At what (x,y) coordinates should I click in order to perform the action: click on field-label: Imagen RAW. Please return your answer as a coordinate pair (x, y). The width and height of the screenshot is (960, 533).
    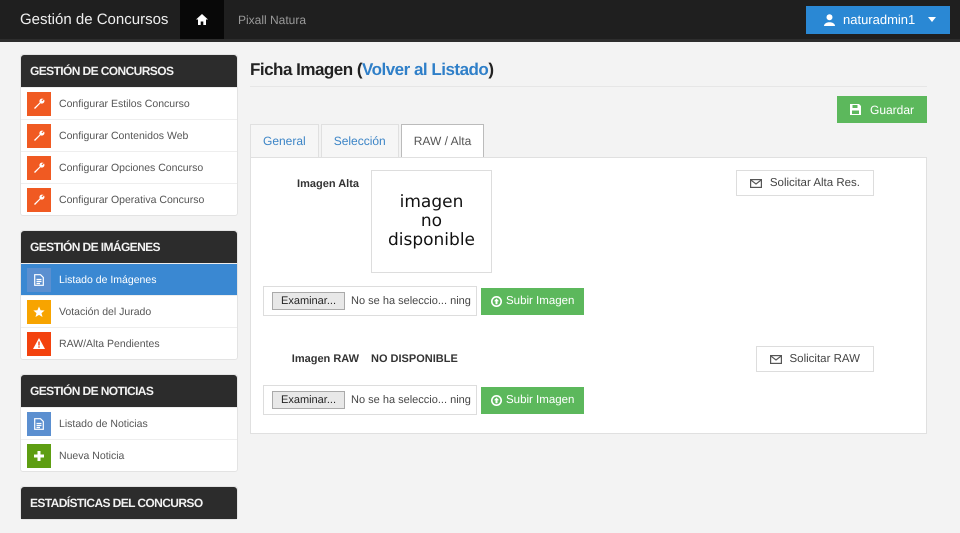
    Looking at the image, I should click on (324, 359).